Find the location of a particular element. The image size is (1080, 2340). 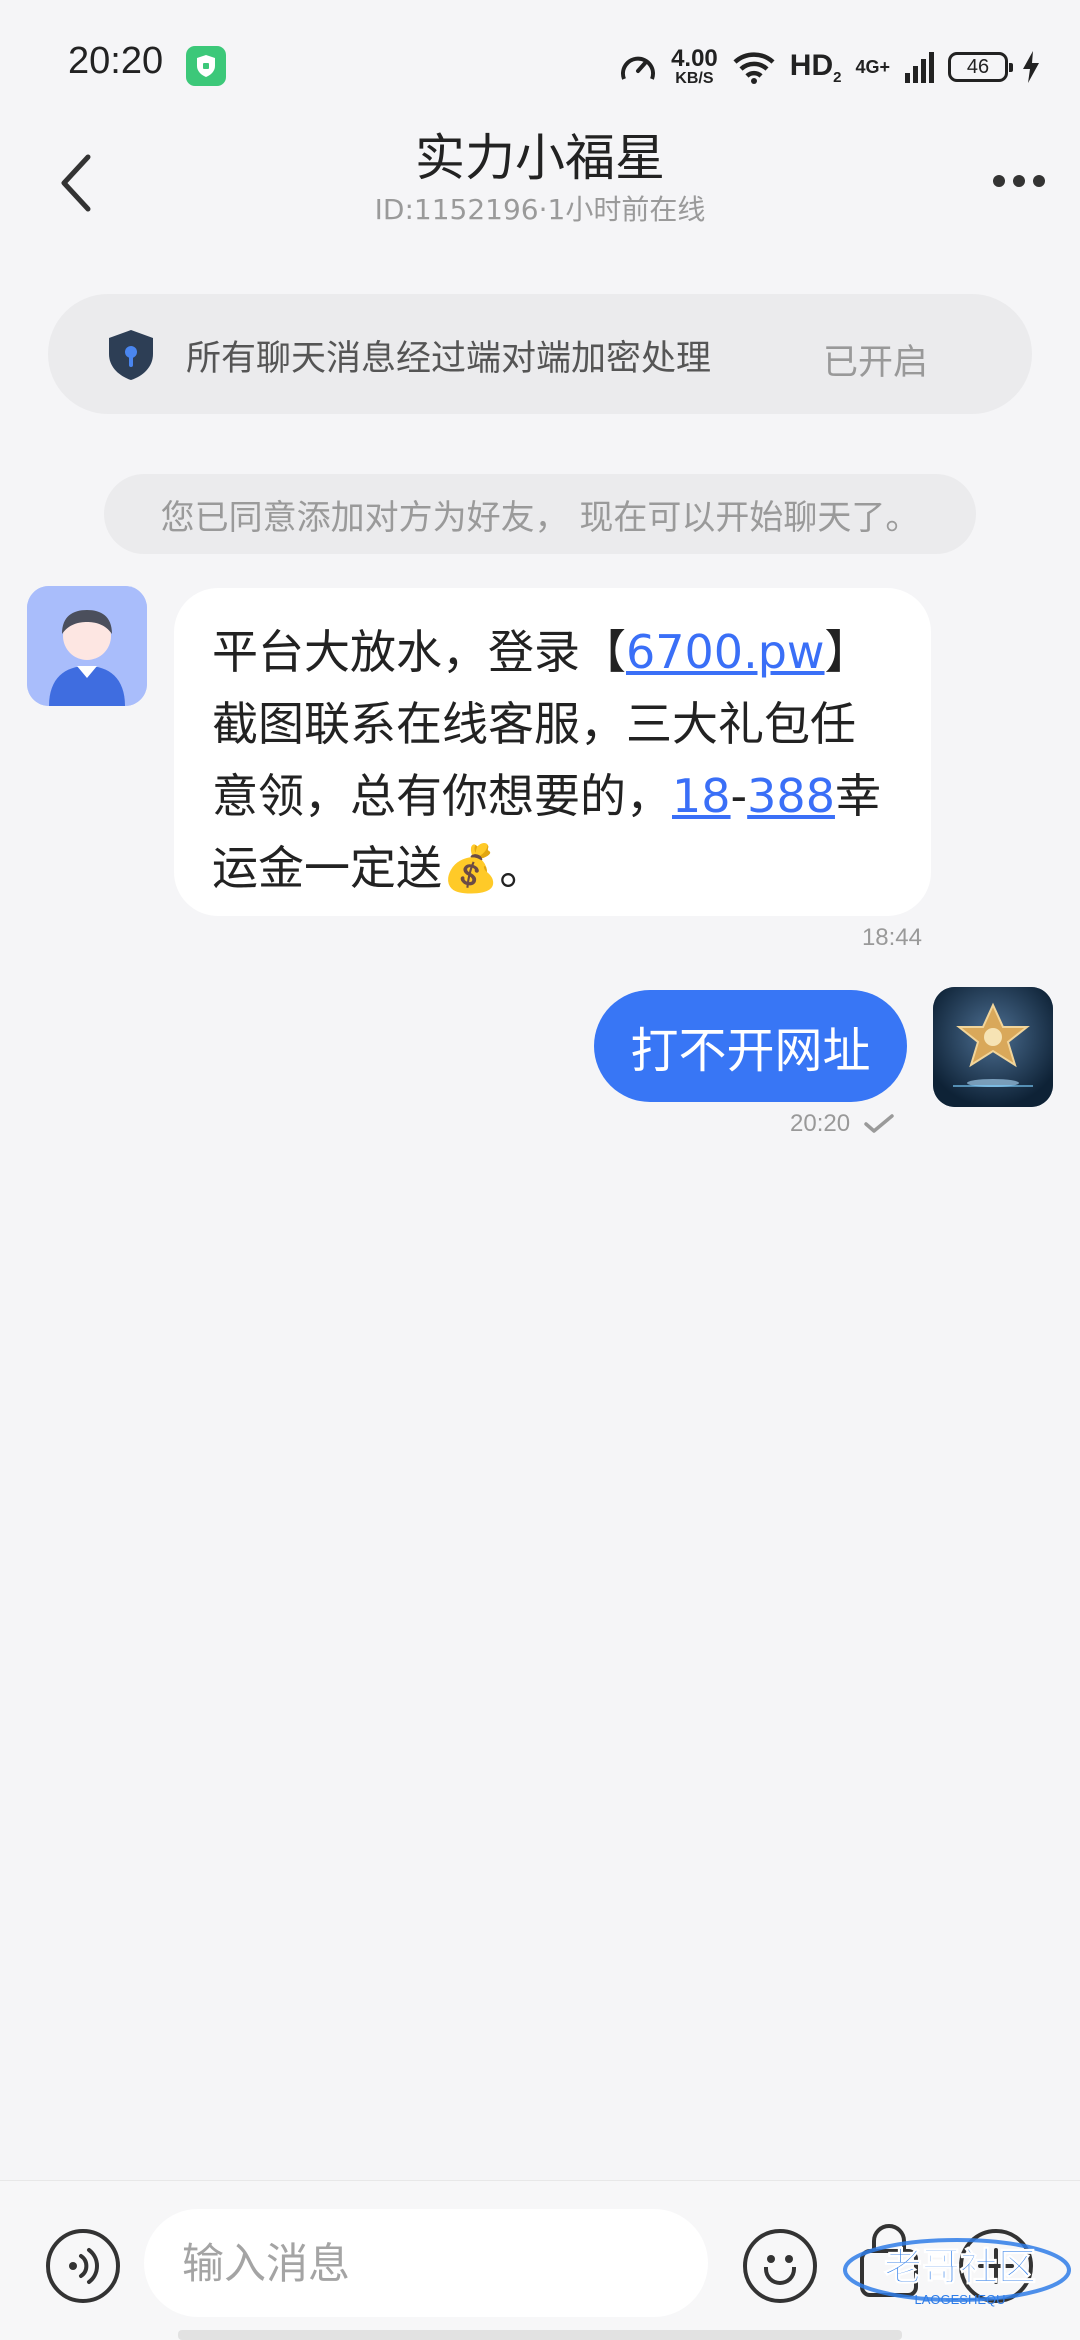

chat-header: 实力小福星 ID:1152196·1小时前在线 is located at coordinates (540, 178).